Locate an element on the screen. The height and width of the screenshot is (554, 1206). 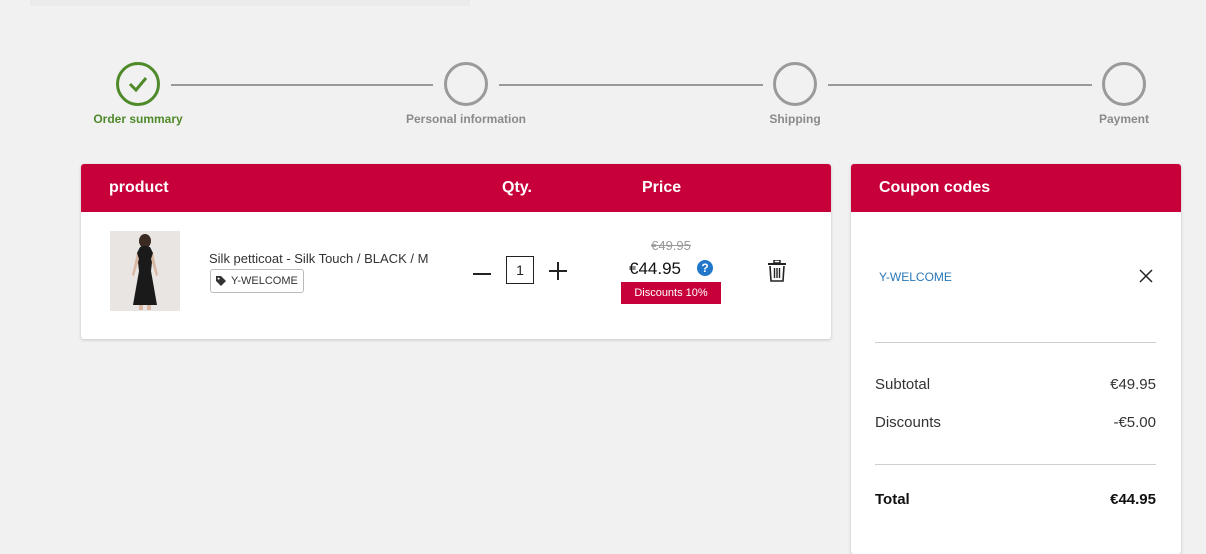
quantity-input is located at coordinates (520, 270).